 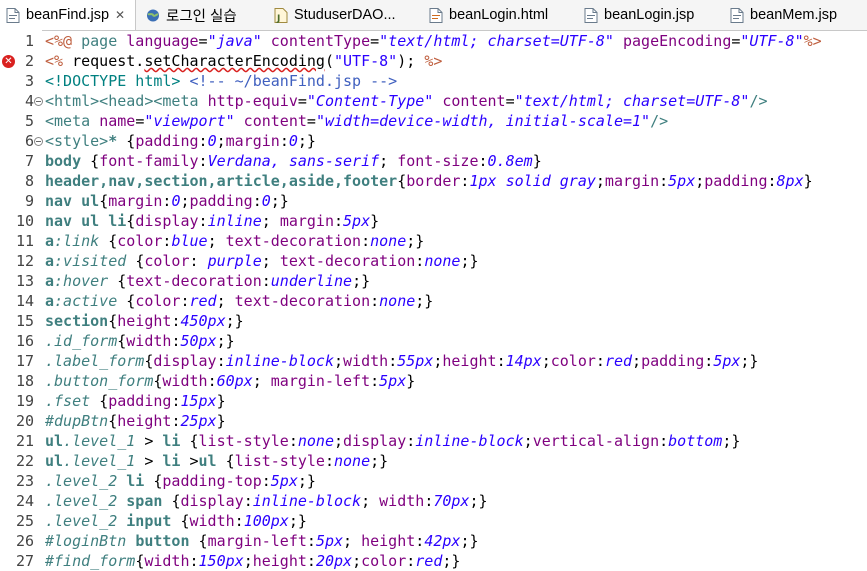 What do you see at coordinates (329, 61) in the screenshot?
I see `code-token: (` at bounding box center [329, 61].